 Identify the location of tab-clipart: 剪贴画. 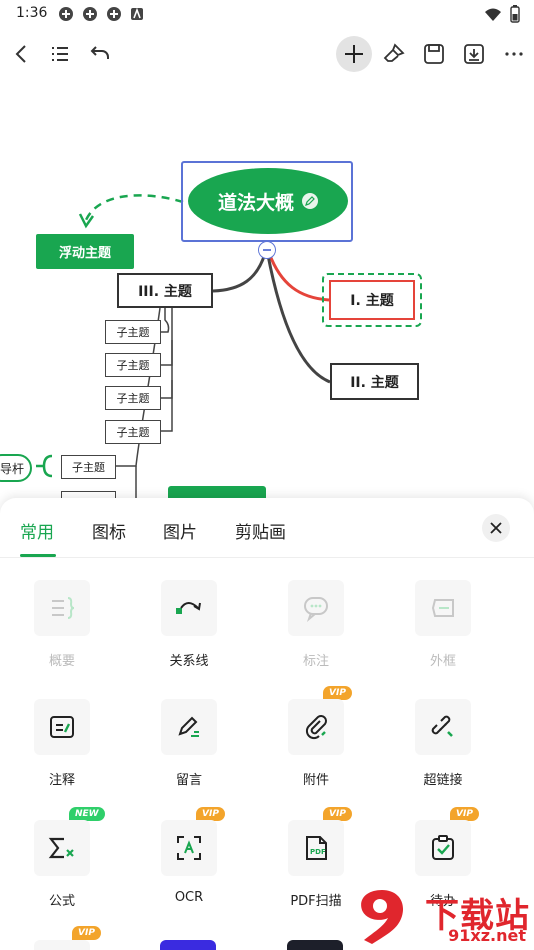
(260, 530).